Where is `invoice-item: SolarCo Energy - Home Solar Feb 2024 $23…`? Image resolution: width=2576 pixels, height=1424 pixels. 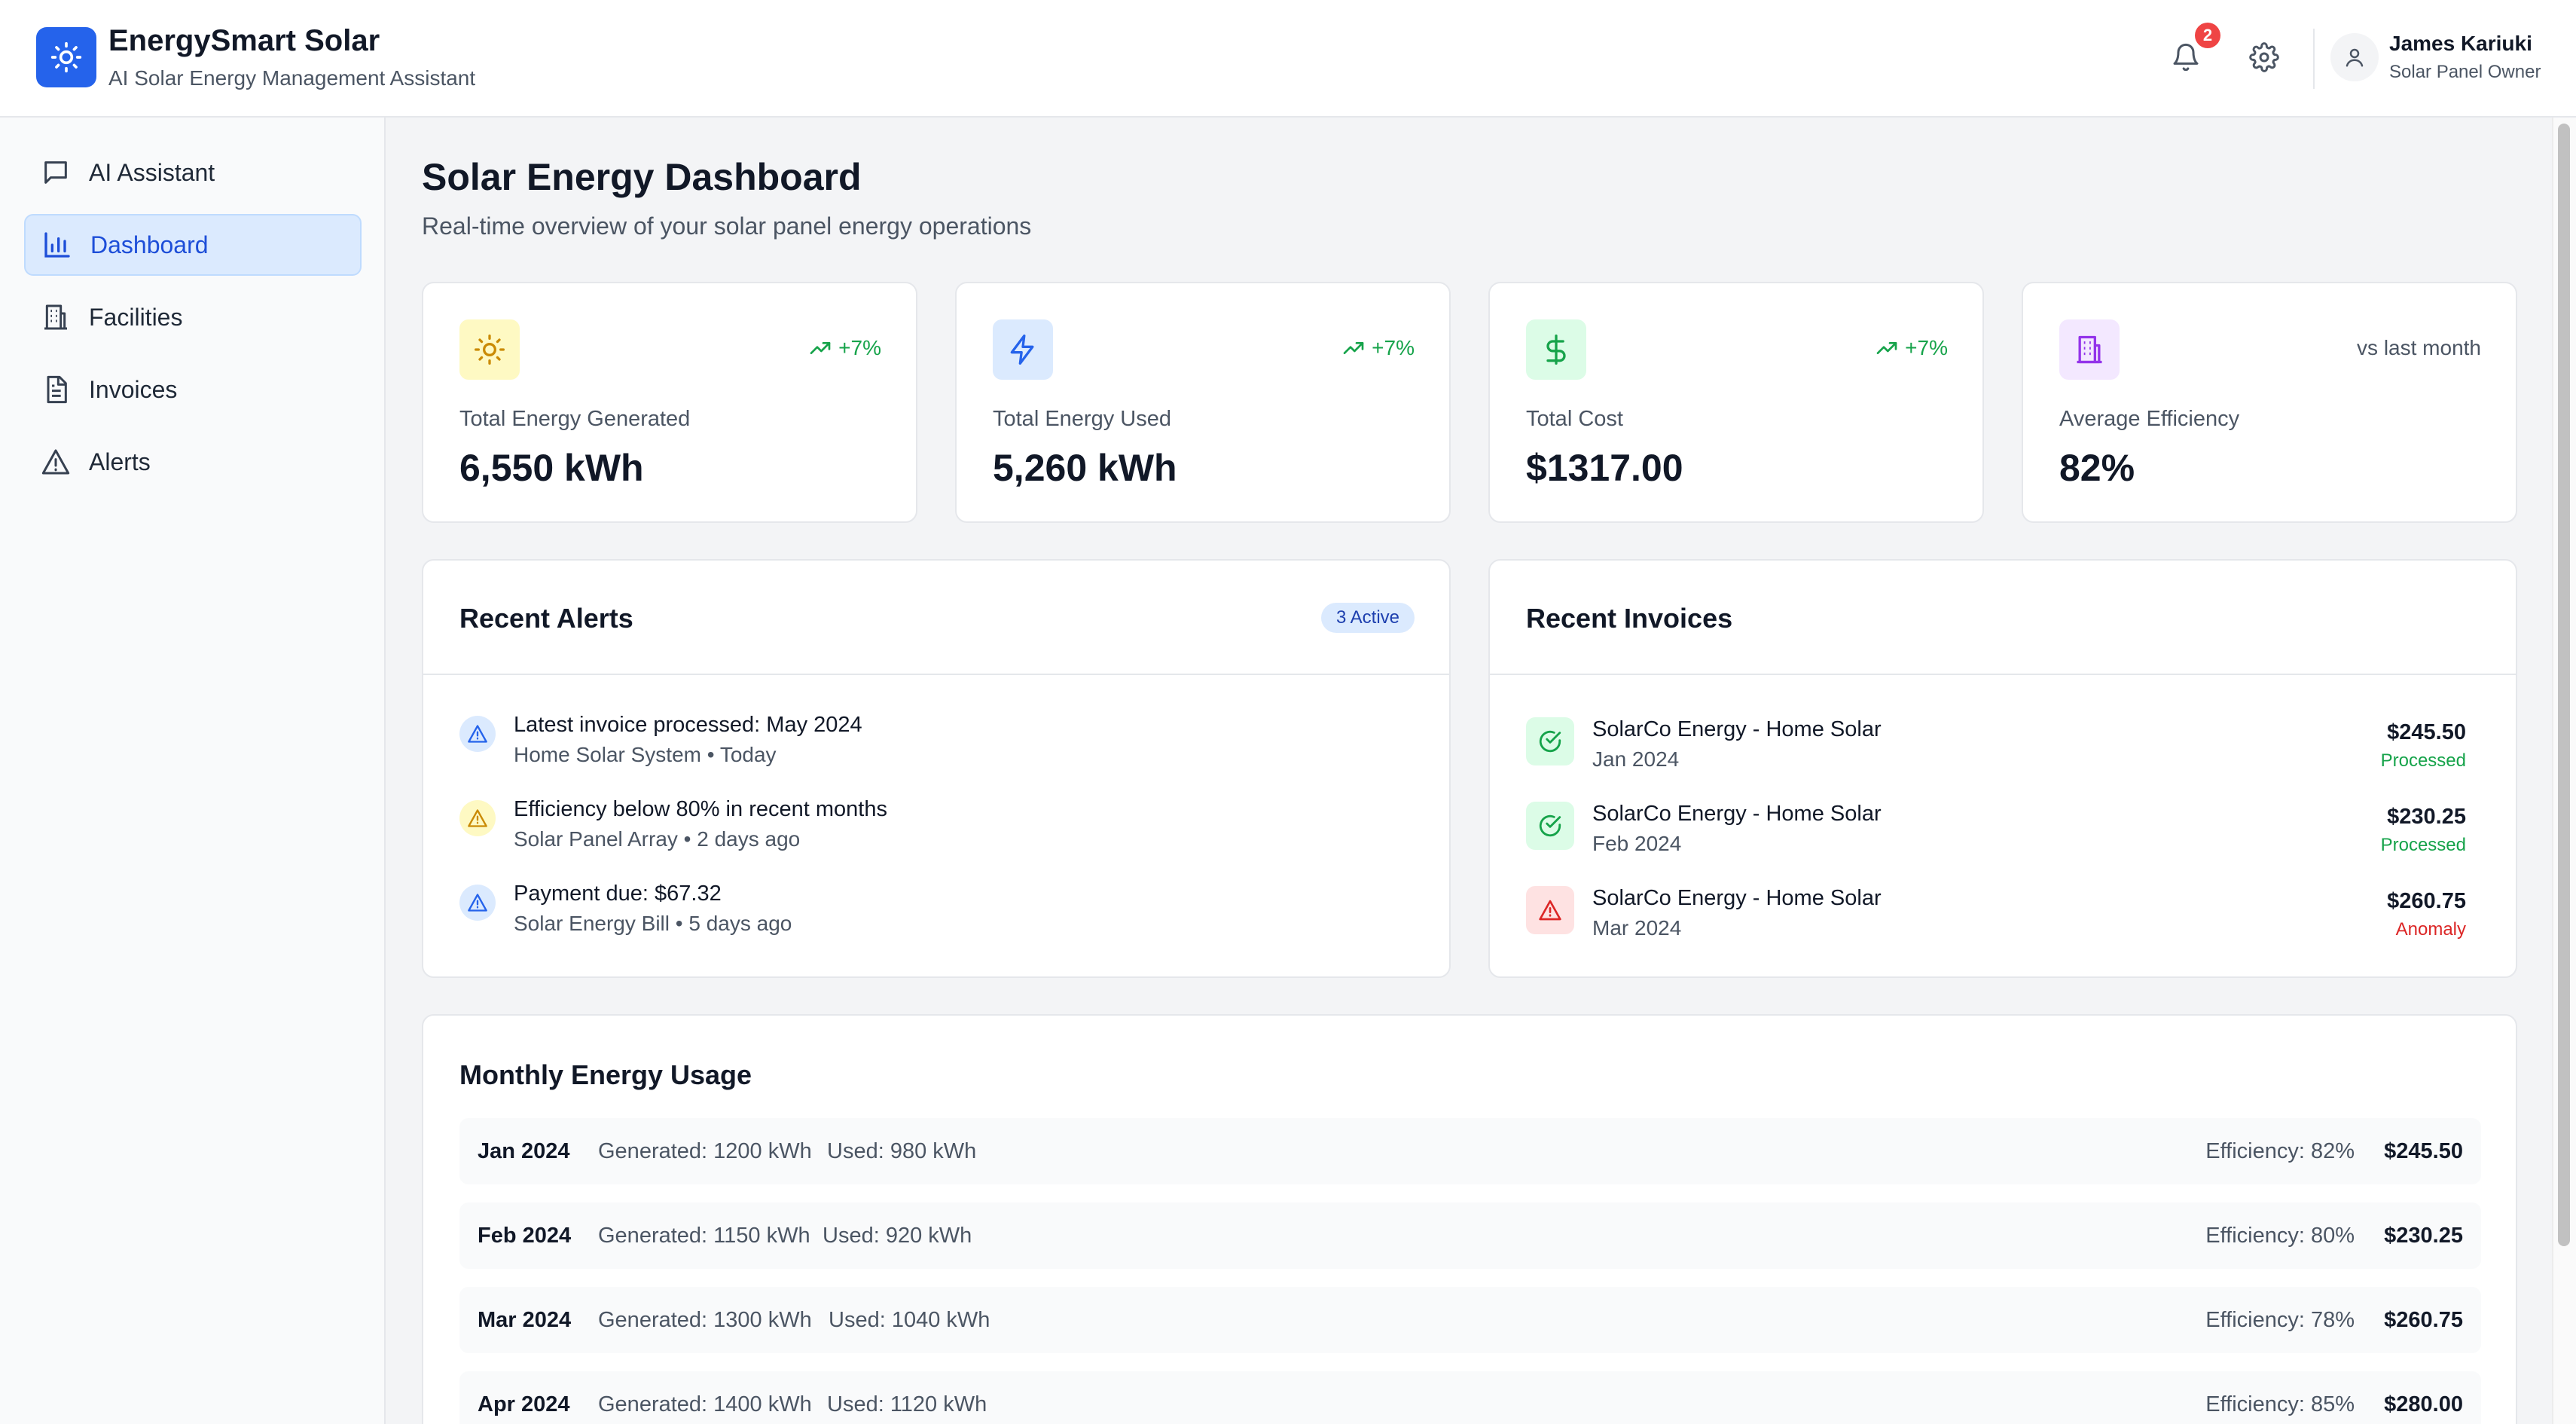 invoice-item: SolarCo Energy - Home Solar Feb 2024 $23… is located at coordinates (1996, 836).